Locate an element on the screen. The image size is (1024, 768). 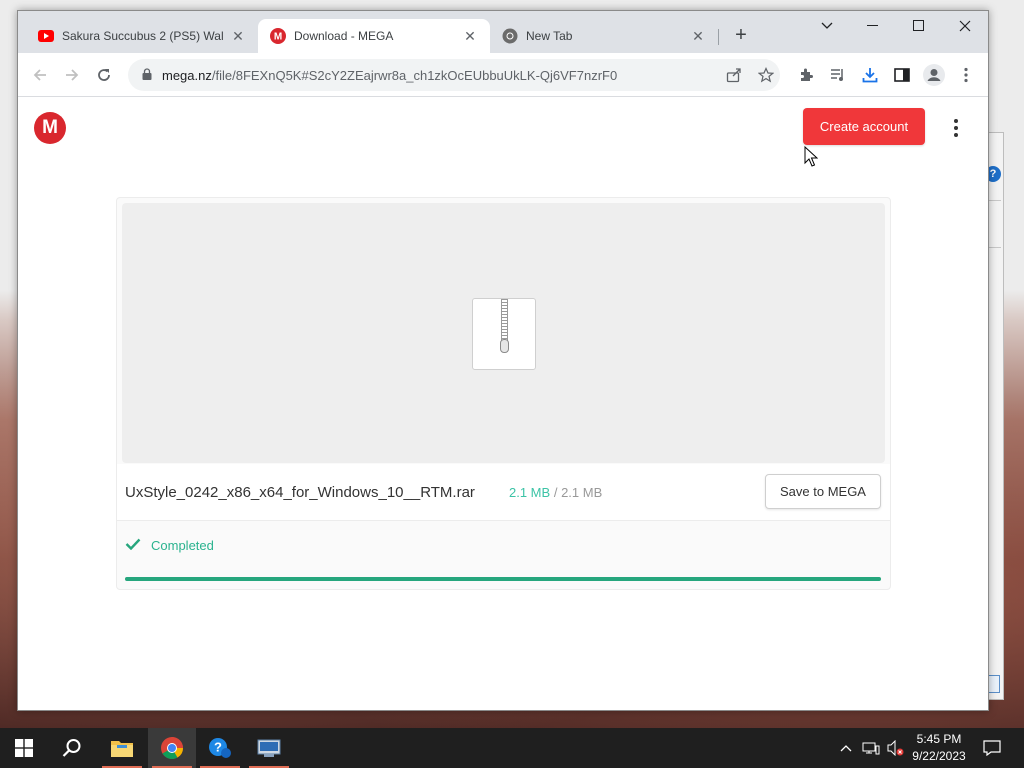
chrome-taskbar-button is located at coordinates (172, 748).